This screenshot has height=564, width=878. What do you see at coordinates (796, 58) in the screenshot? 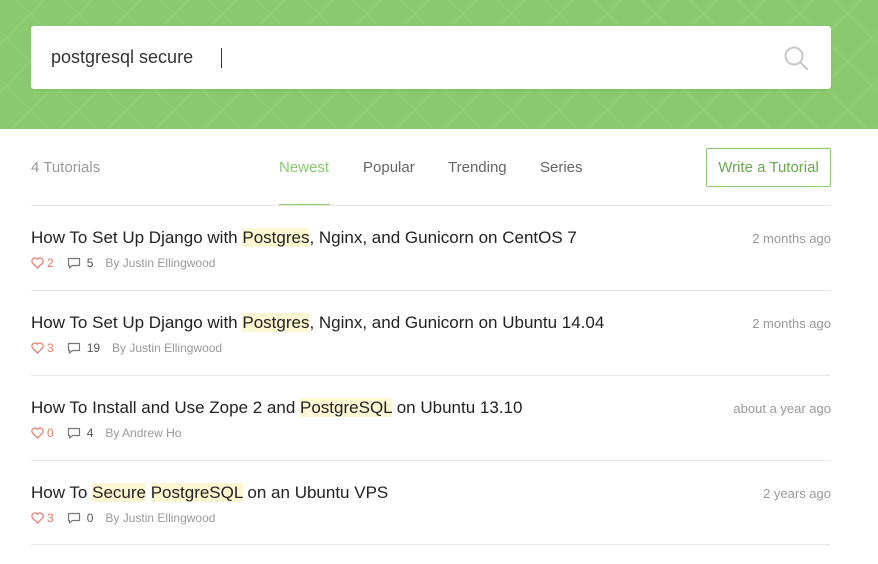
I see `search-icon` at bounding box center [796, 58].